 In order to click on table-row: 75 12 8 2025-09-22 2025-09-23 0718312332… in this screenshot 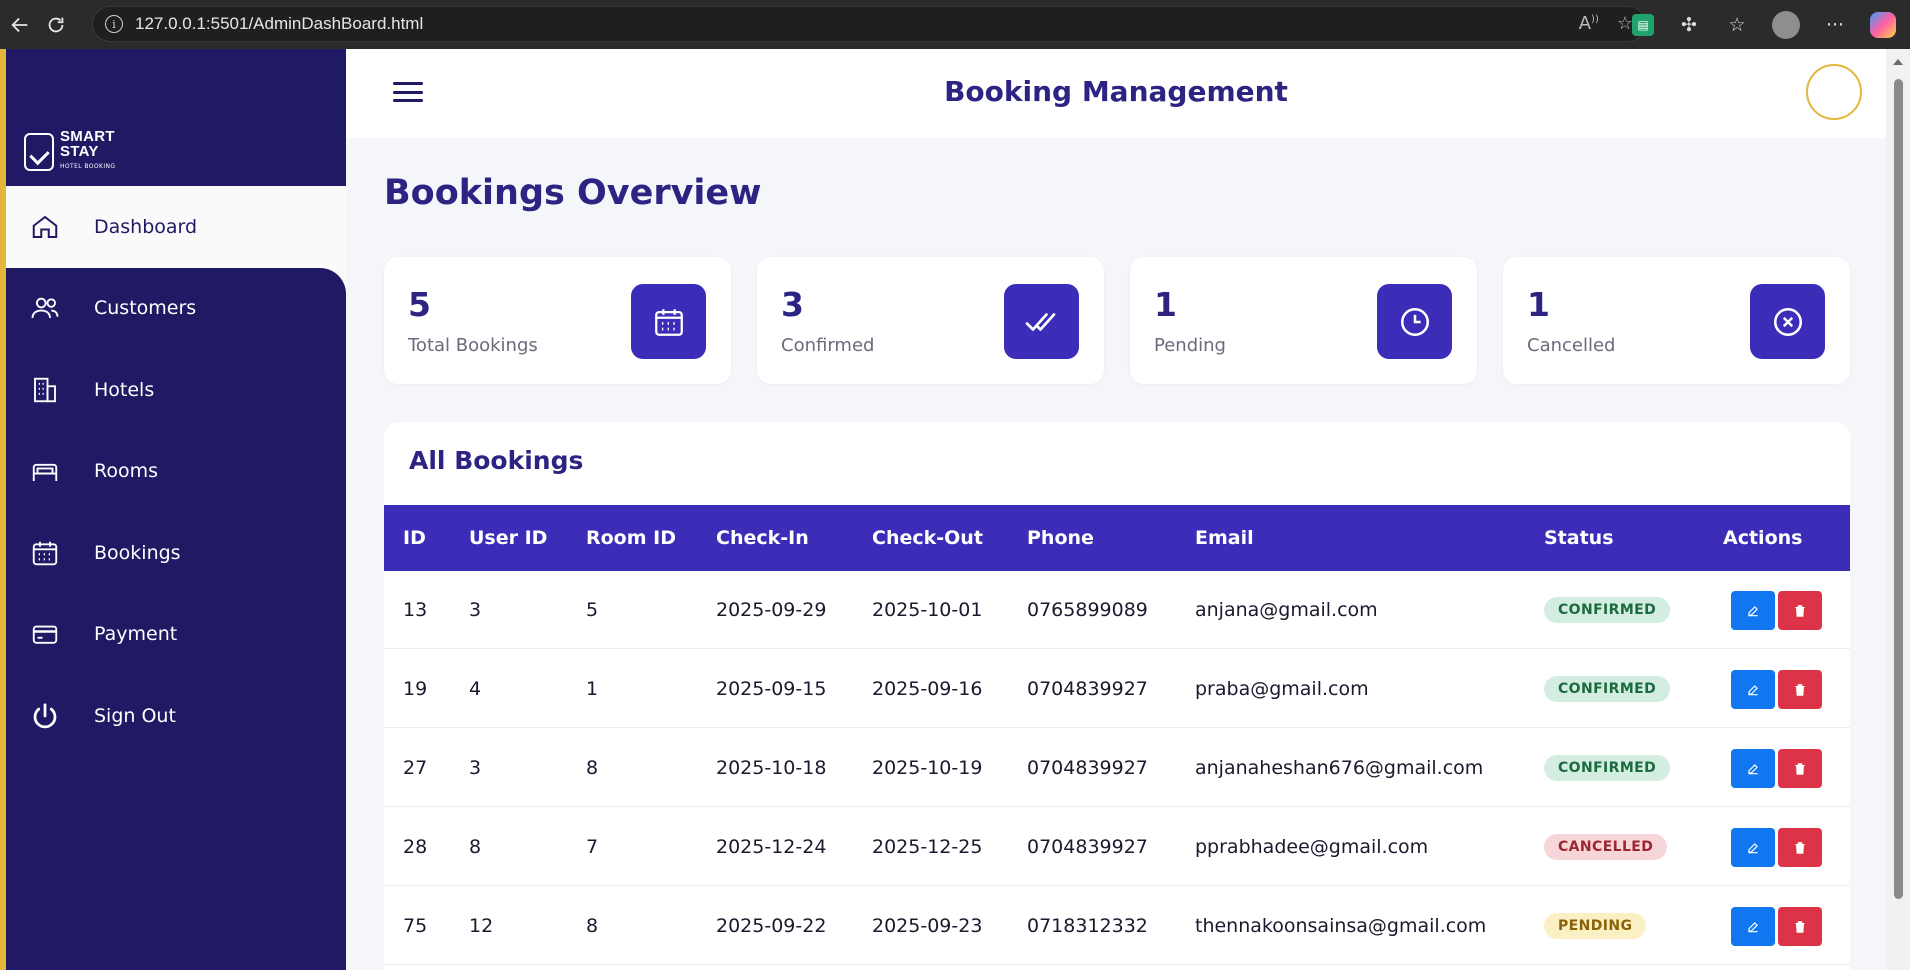, I will do `click(1117, 926)`.